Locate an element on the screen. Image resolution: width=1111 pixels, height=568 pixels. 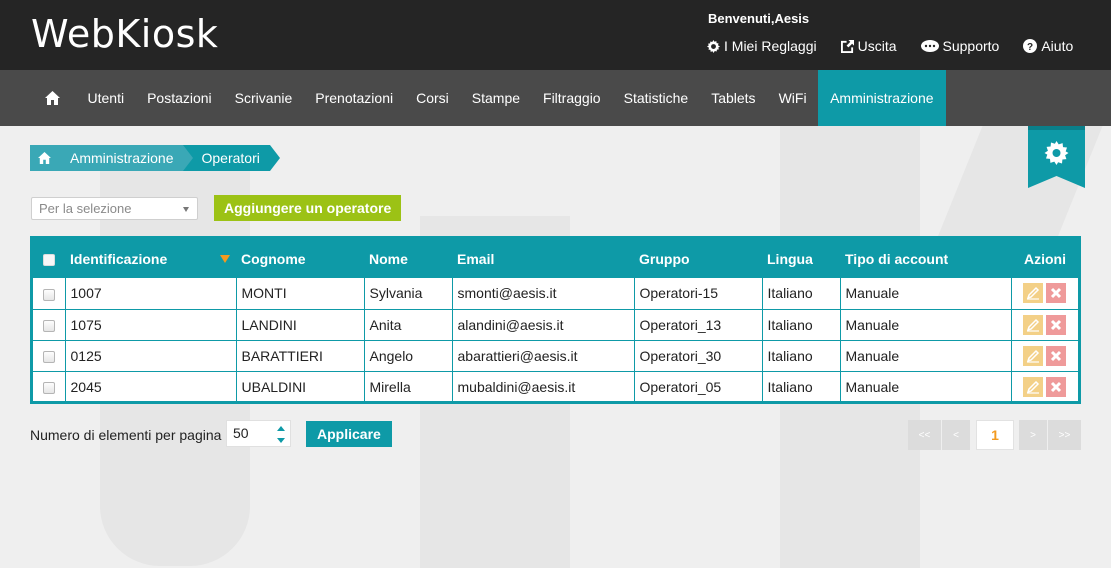
per-page-spinner is located at coordinates (281, 434).